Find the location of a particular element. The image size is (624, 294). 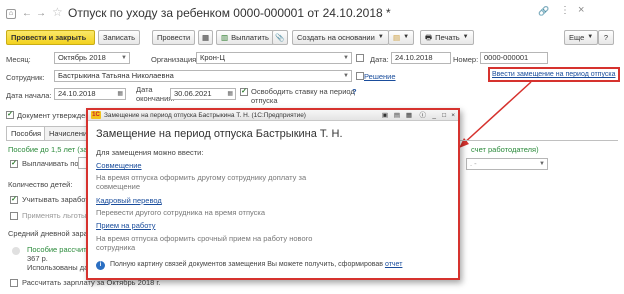

free-rate-label-2: отпуска is located at coordinates (264, 100).